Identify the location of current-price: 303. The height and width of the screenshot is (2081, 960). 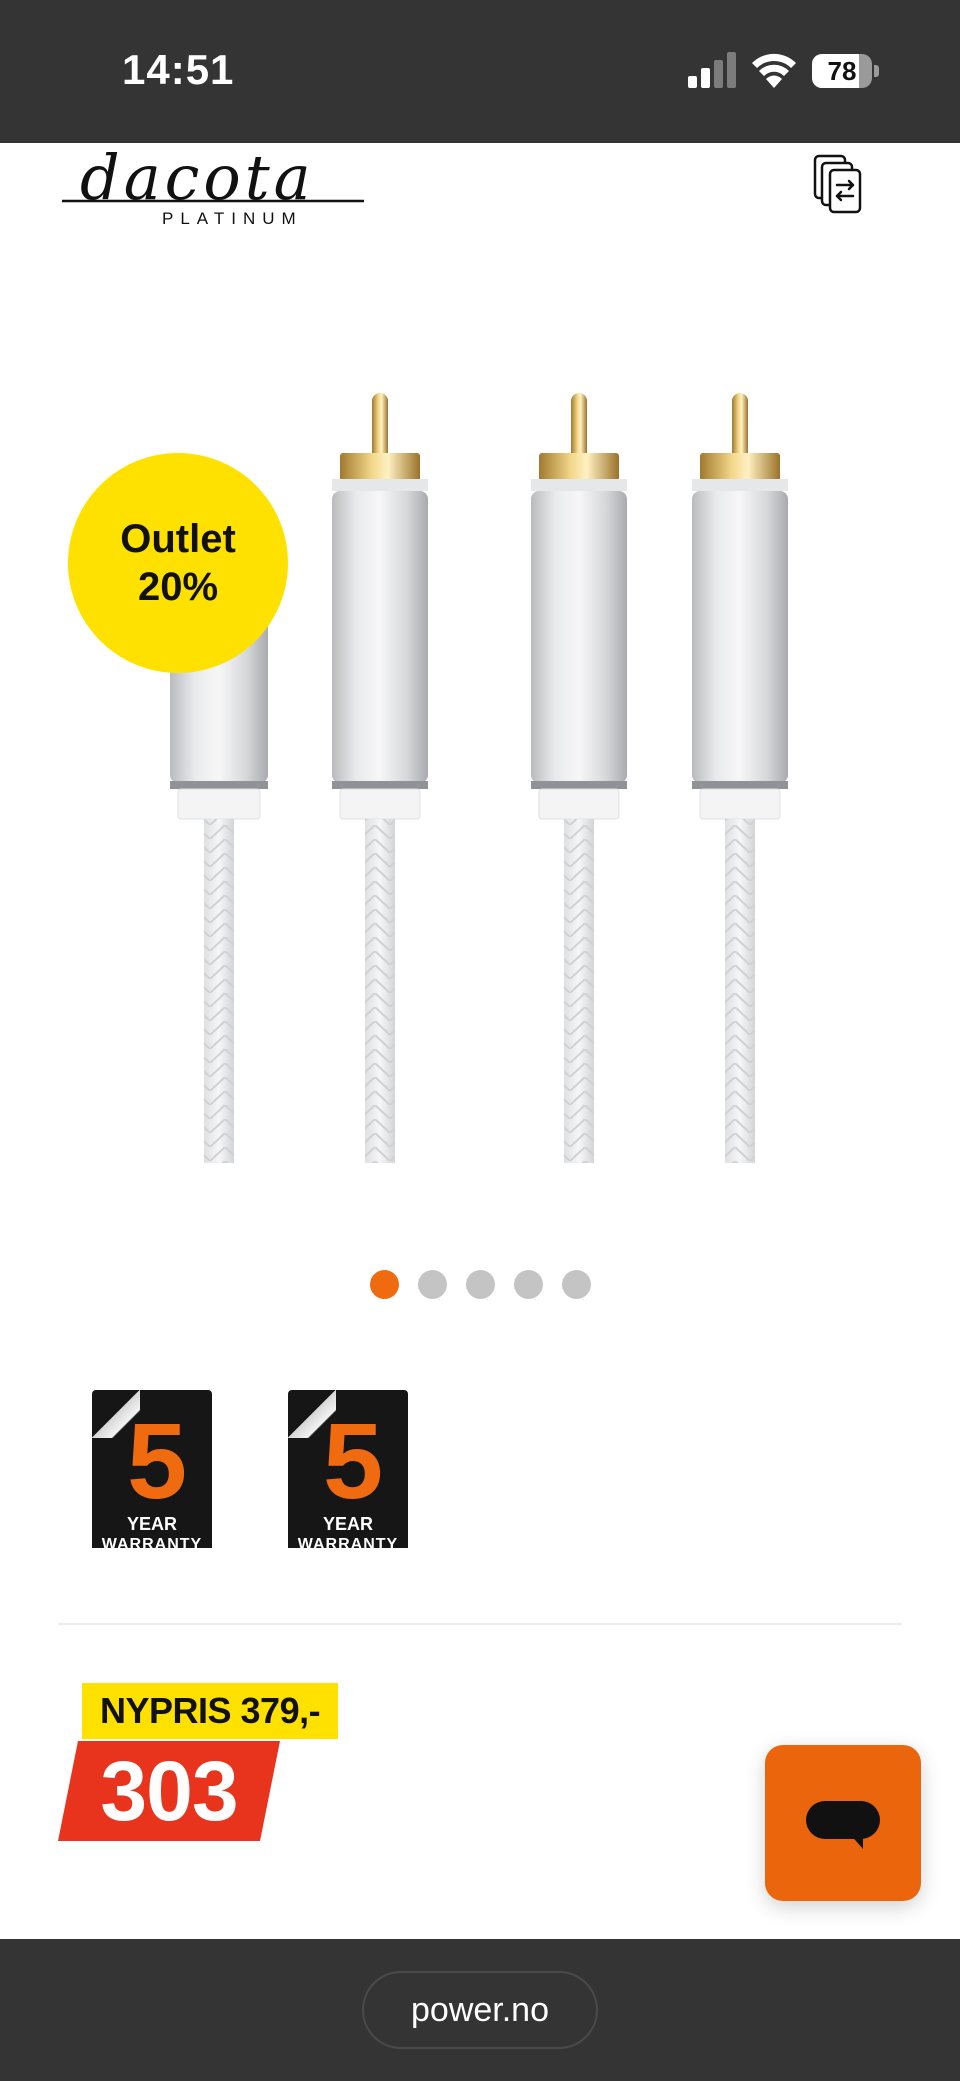
(169, 1790).